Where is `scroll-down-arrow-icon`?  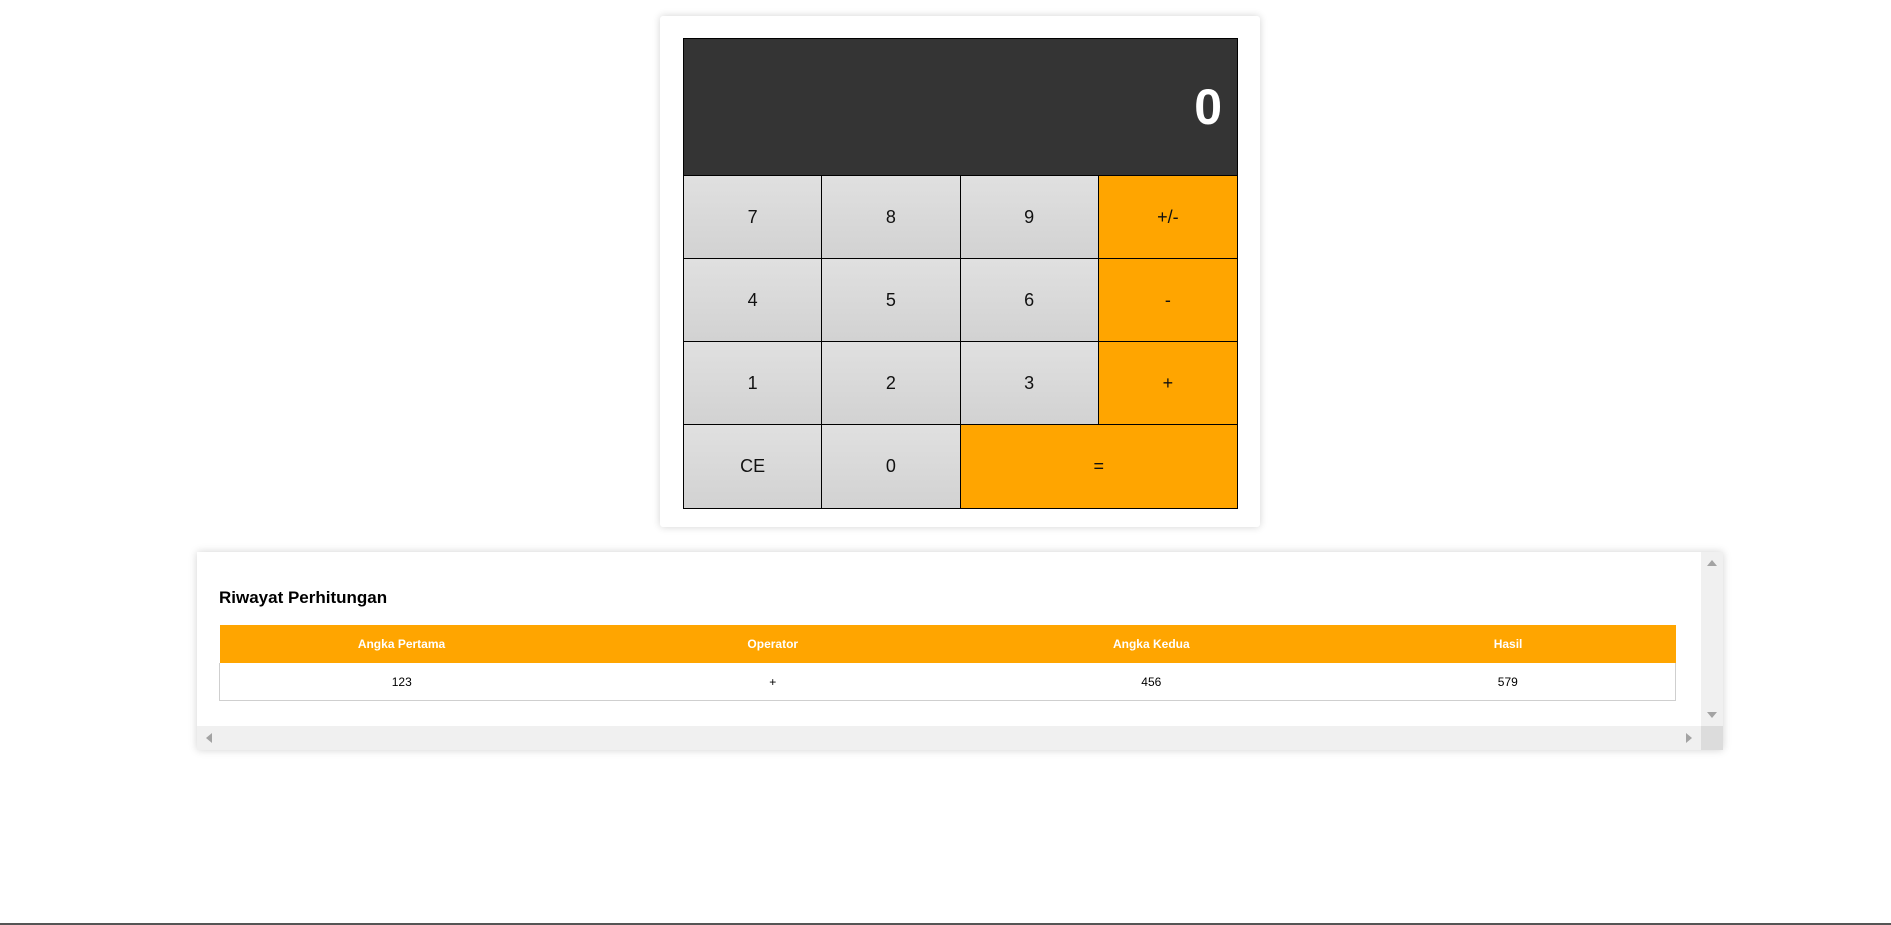 scroll-down-arrow-icon is located at coordinates (1712, 715).